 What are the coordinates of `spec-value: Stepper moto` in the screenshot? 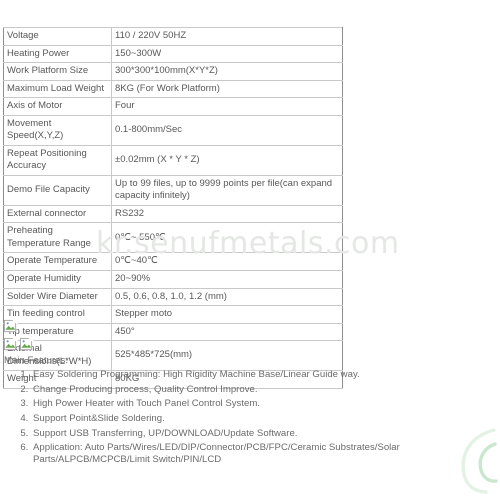 It's located at (227, 314).